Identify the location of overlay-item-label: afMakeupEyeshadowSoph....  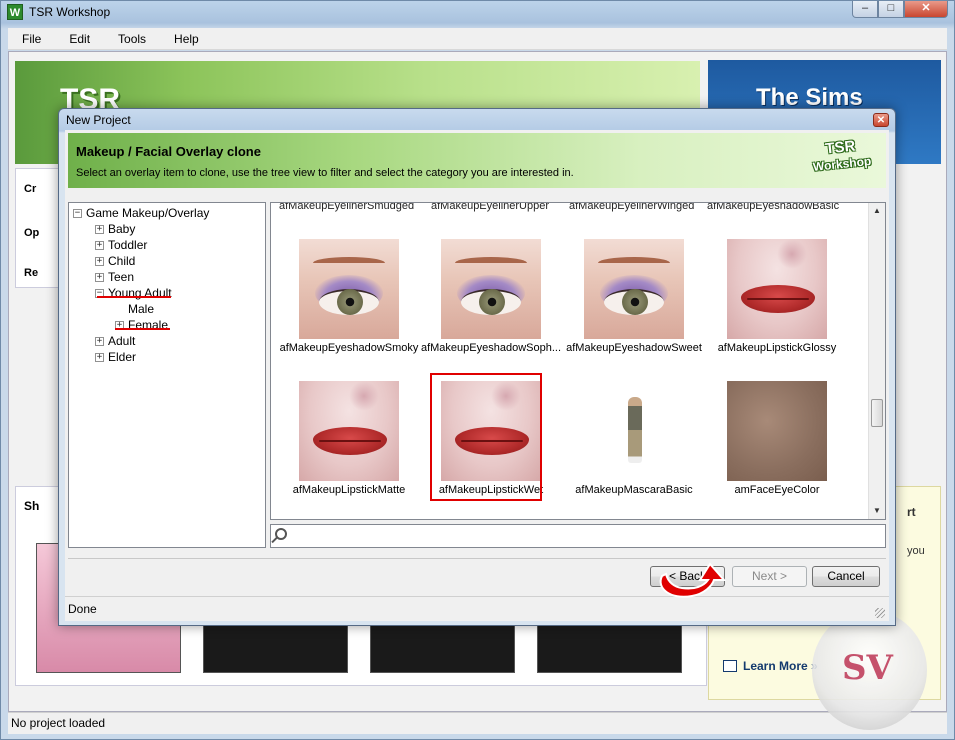
(491, 348).